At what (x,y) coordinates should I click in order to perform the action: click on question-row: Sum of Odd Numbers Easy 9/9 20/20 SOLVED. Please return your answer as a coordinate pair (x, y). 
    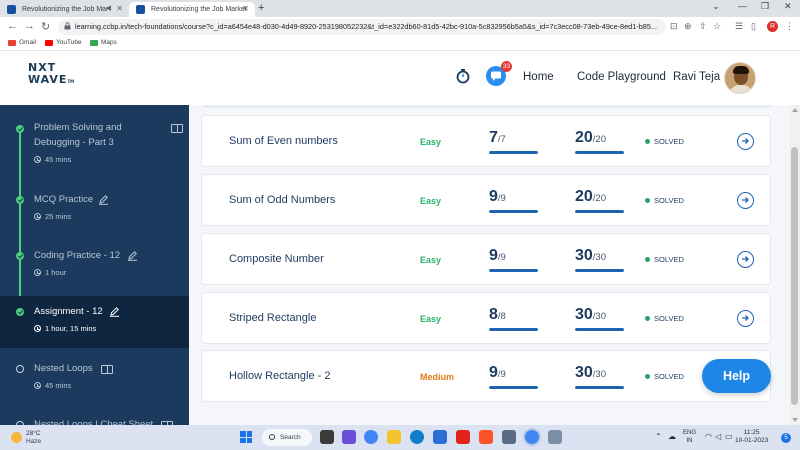
    Looking at the image, I should click on (486, 200).